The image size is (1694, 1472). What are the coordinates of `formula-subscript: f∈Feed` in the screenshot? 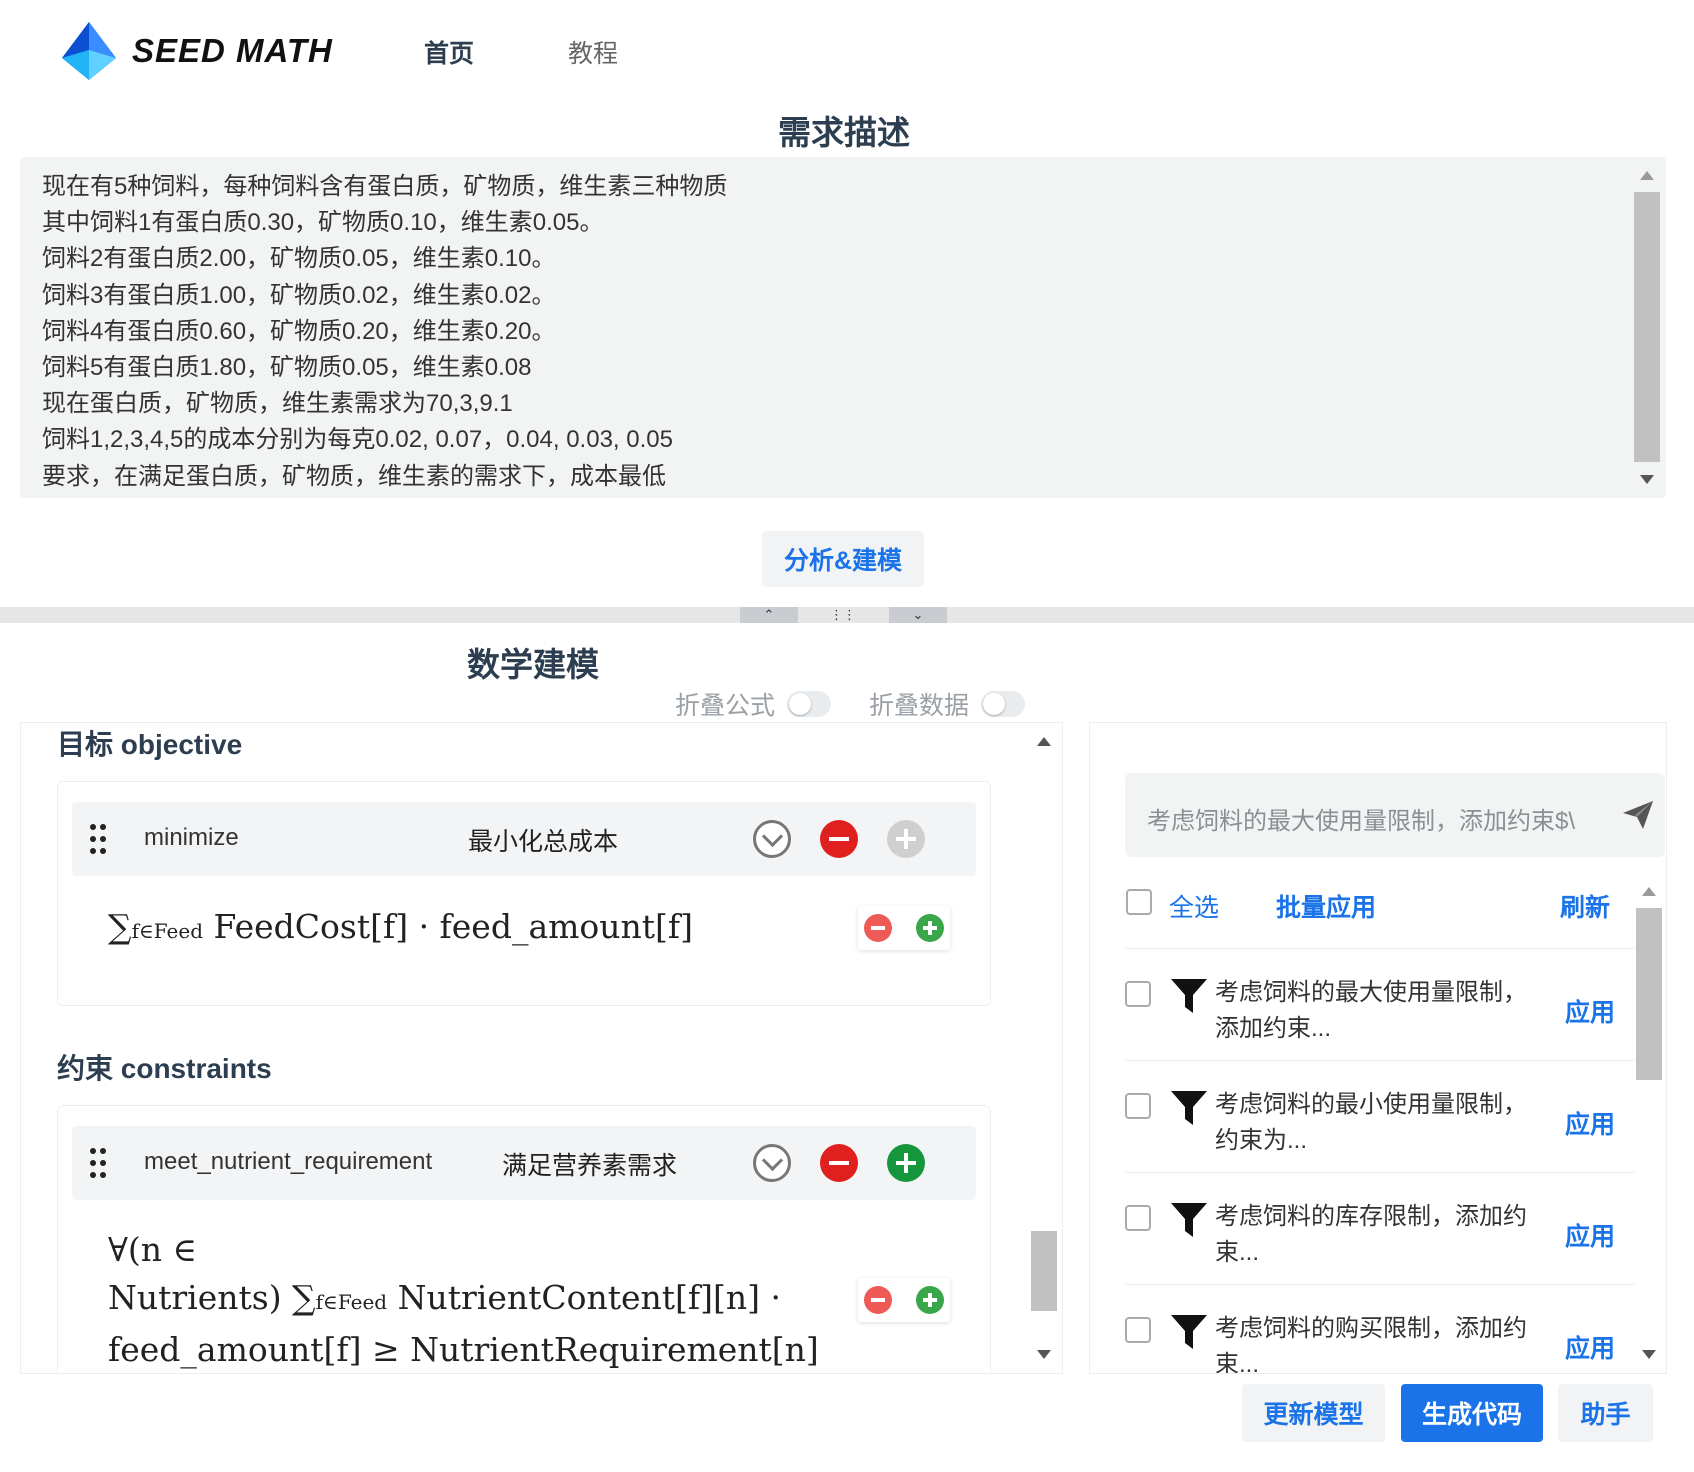 It's located at (351, 1302).